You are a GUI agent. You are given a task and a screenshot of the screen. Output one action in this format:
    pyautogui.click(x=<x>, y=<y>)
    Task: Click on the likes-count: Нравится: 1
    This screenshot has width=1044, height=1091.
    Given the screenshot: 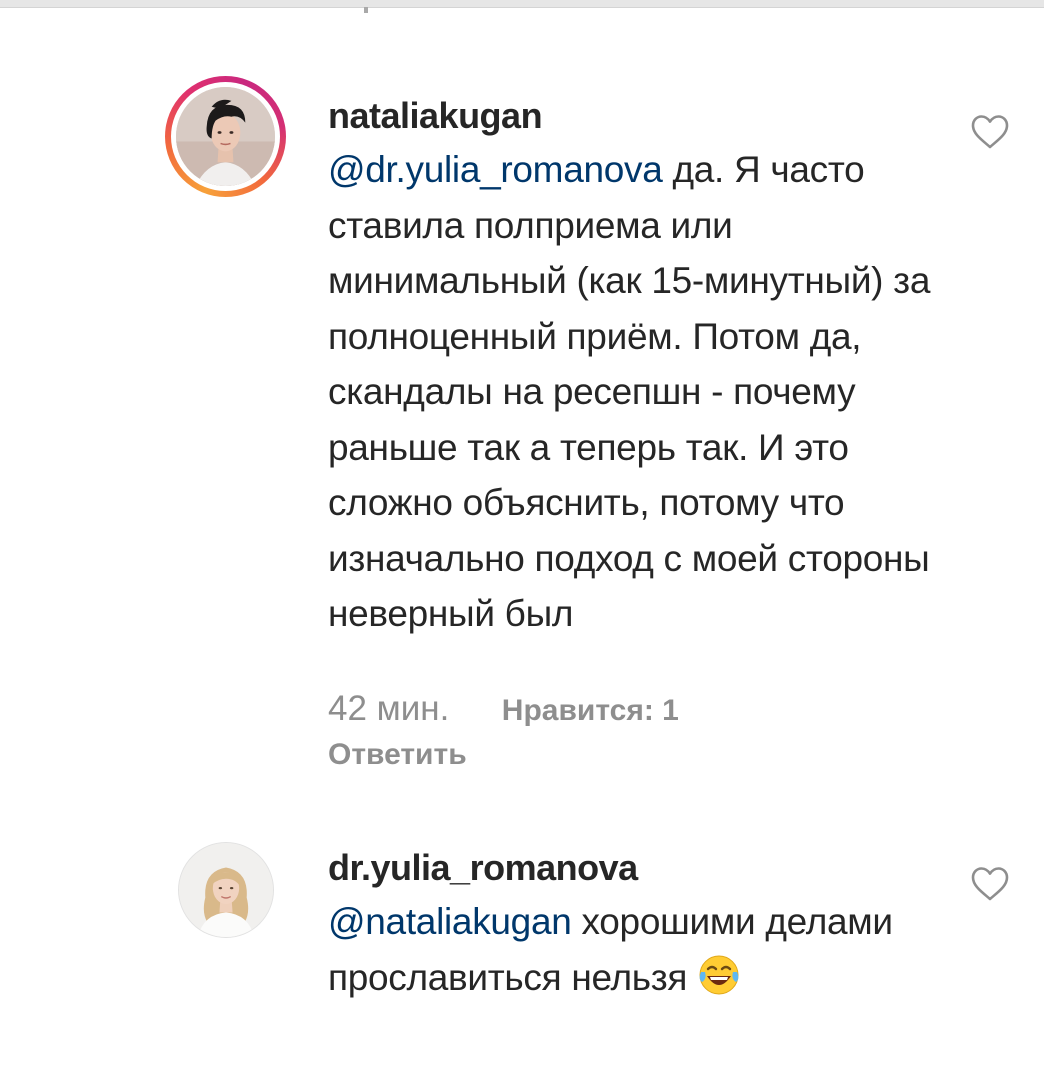 What is the action you would take?
    pyautogui.click(x=590, y=711)
    